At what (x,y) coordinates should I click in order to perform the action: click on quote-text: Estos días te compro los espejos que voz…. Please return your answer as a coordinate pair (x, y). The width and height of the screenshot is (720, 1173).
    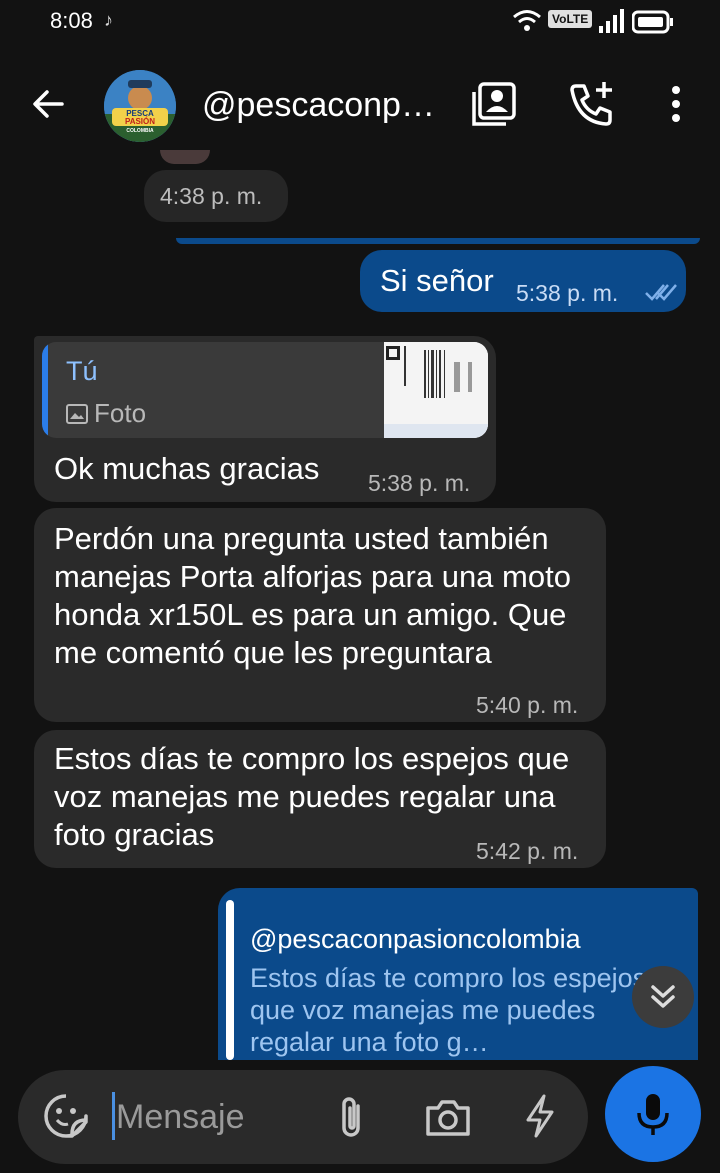
    Looking at the image, I should click on (448, 1010).